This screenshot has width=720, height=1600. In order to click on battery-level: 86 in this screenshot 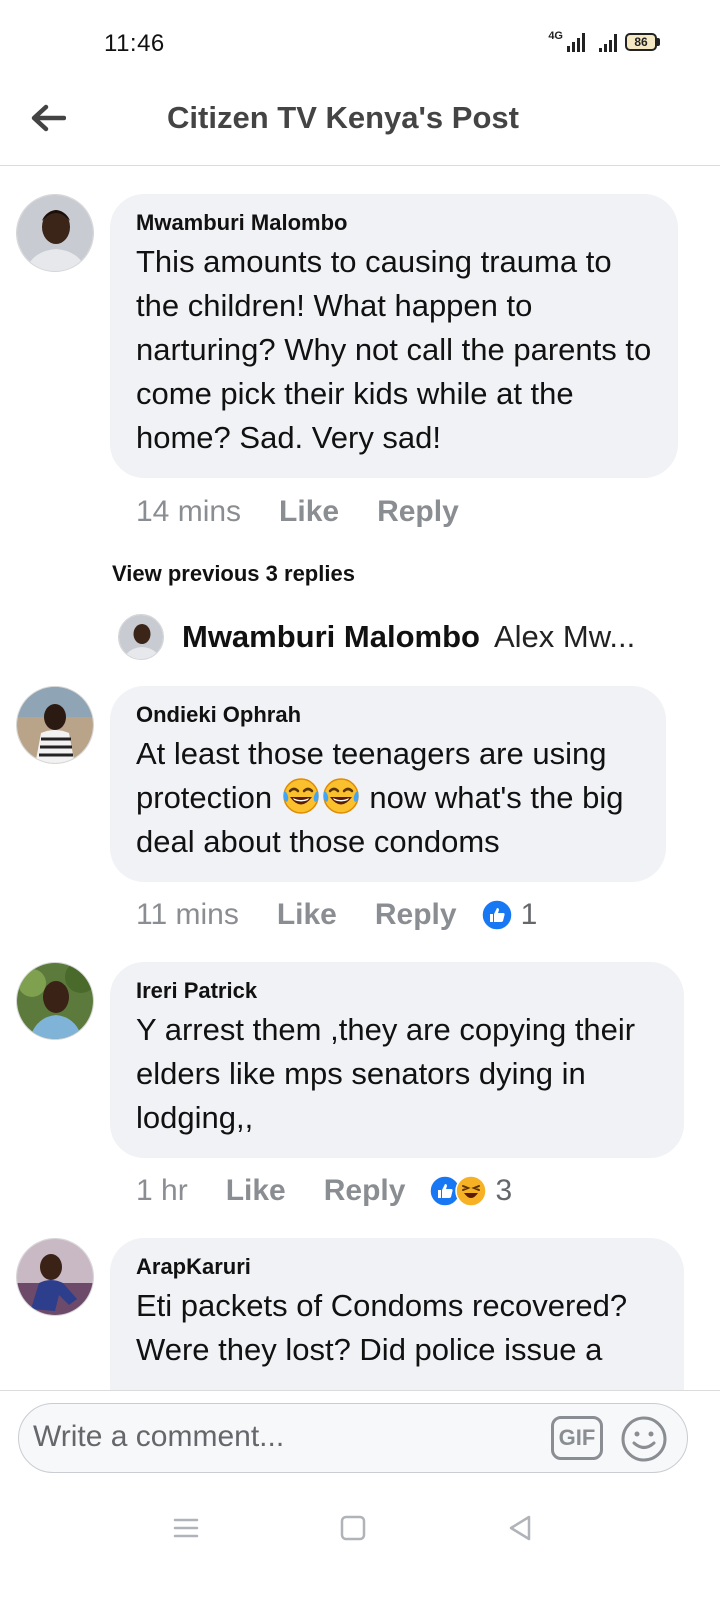, I will do `click(641, 42)`.